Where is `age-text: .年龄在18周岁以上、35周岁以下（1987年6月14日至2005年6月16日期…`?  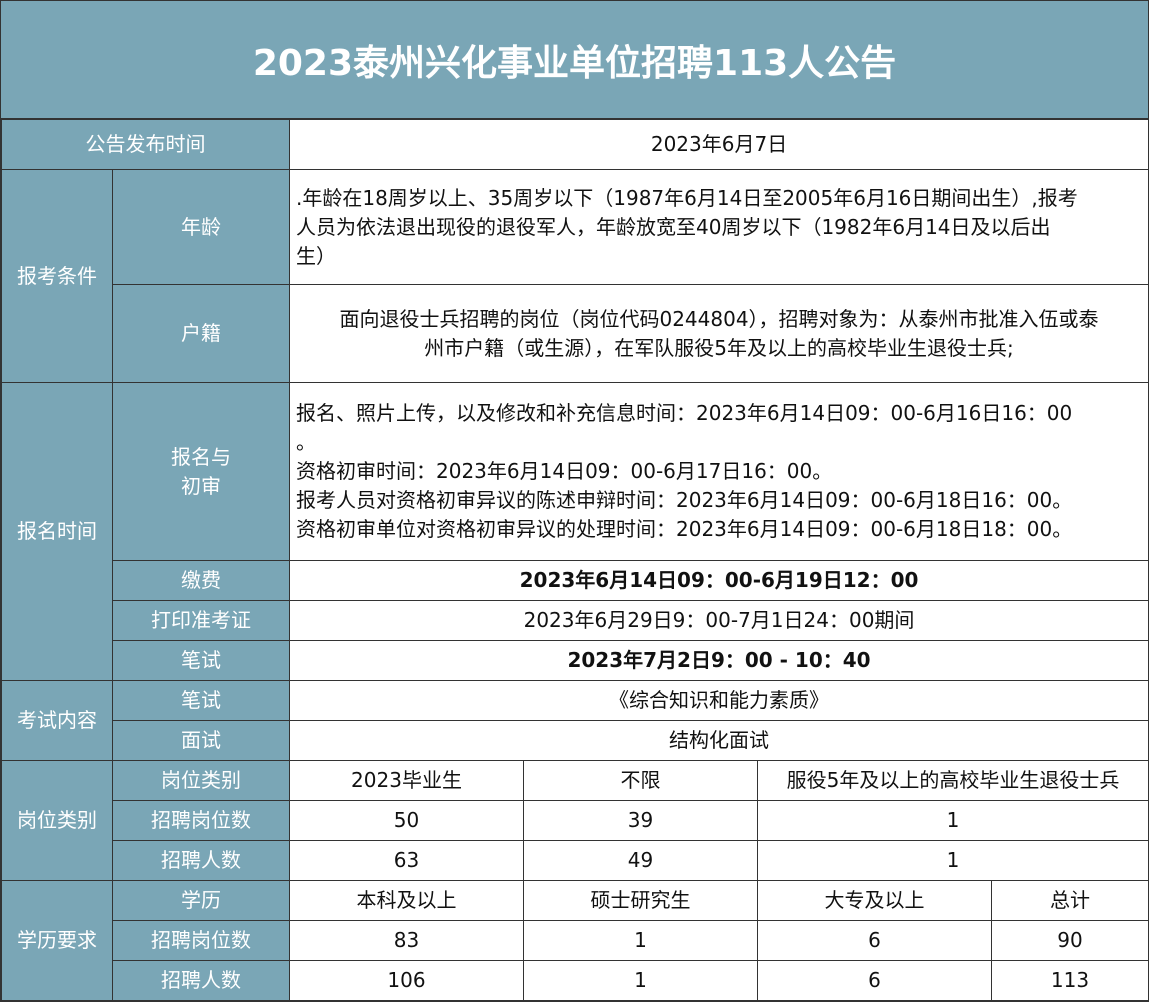 age-text: .年龄在18周岁以上、35周岁以下（1987年6月14日至2005年6月16日期… is located at coordinates (718, 227).